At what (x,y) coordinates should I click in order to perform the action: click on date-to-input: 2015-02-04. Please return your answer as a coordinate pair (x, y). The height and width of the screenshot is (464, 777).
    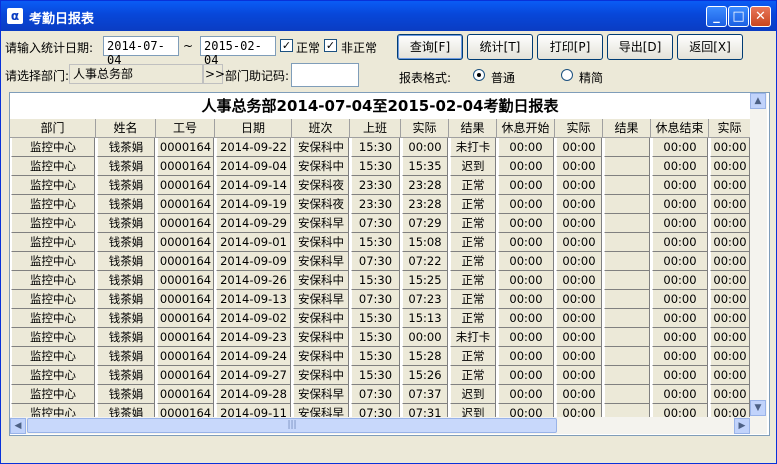
    Looking at the image, I should click on (238, 51).